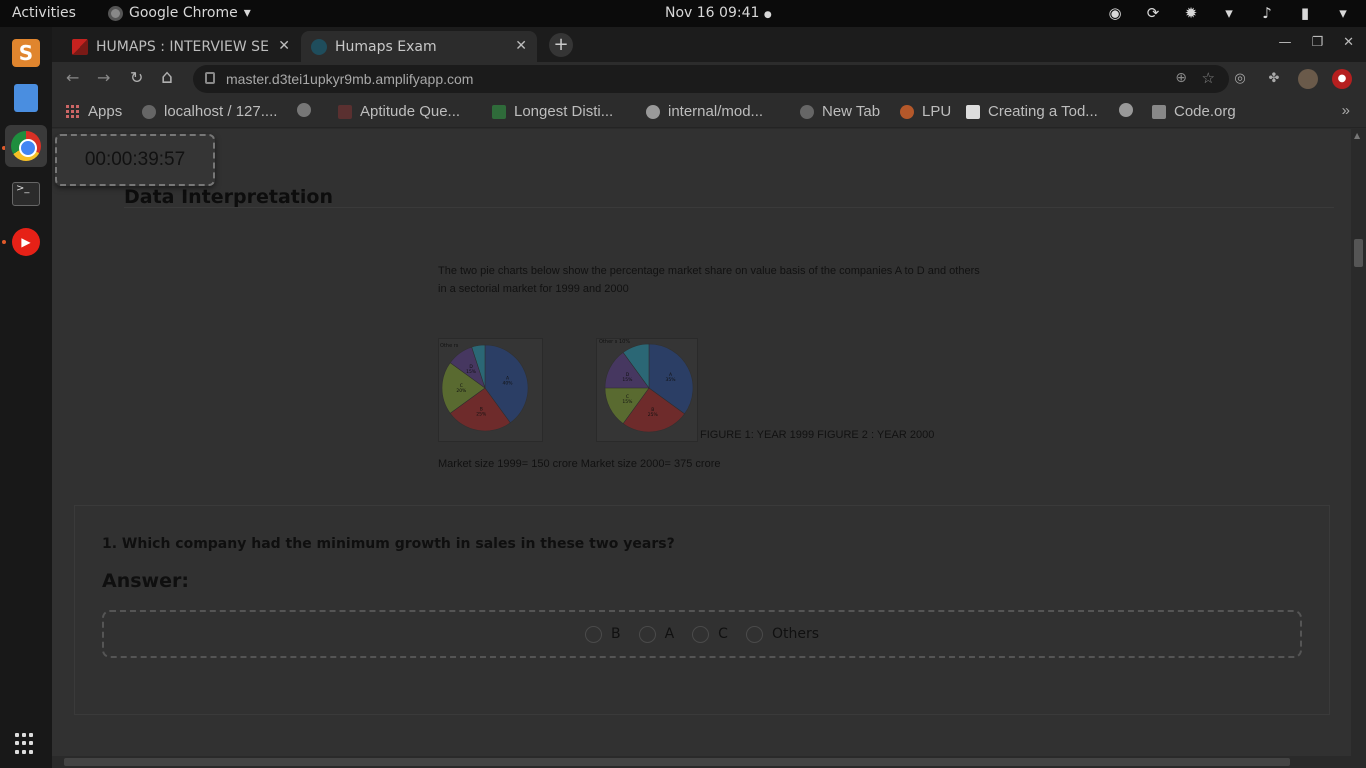 The height and width of the screenshot is (768, 1366). Describe the element at coordinates (72, 77) in the screenshot. I see `back-icon: ←` at that location.